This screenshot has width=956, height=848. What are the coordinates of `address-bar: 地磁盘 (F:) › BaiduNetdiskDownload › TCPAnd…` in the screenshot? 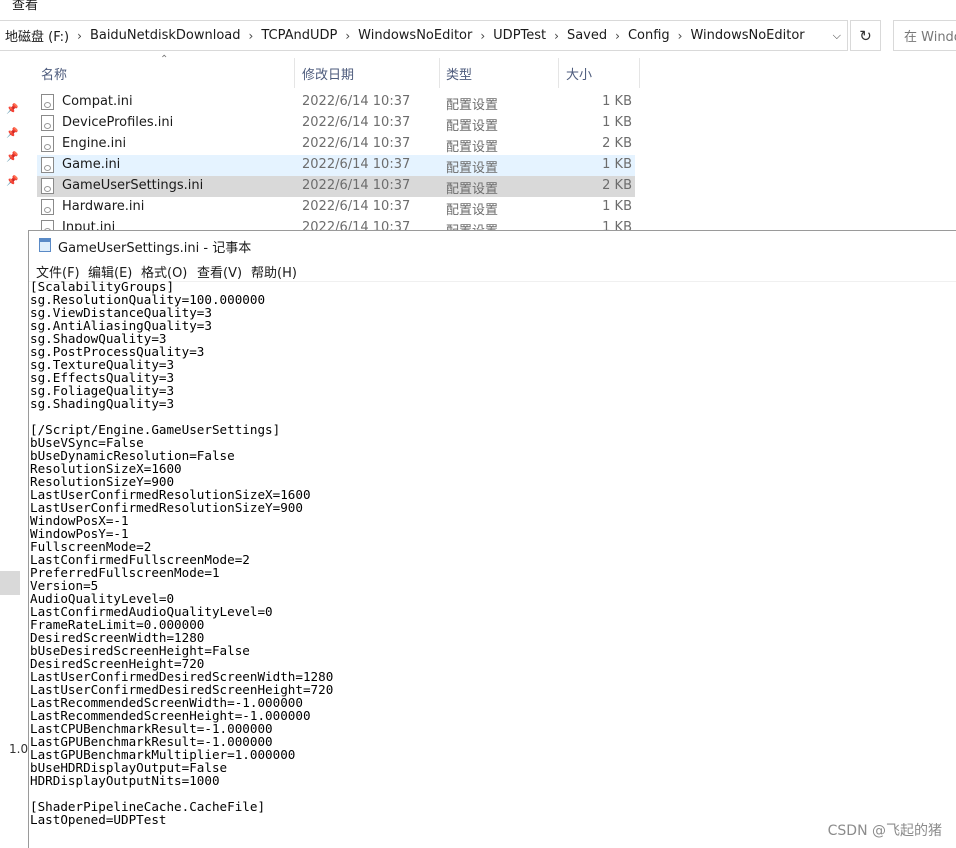 It's located at (424, 35).